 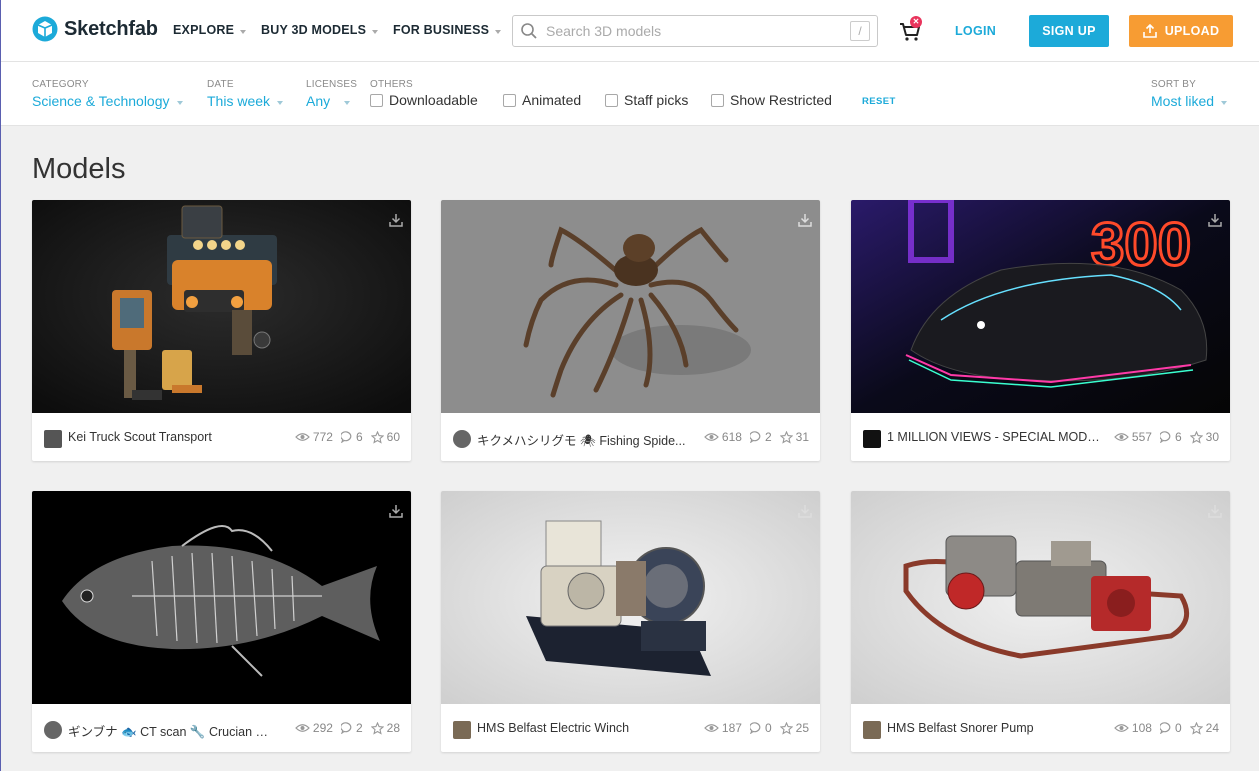 What do you see at coordinates (542, 100) in the screenshot?
I see `checkbox-animated: Animated` at bounding box center [542, 100].